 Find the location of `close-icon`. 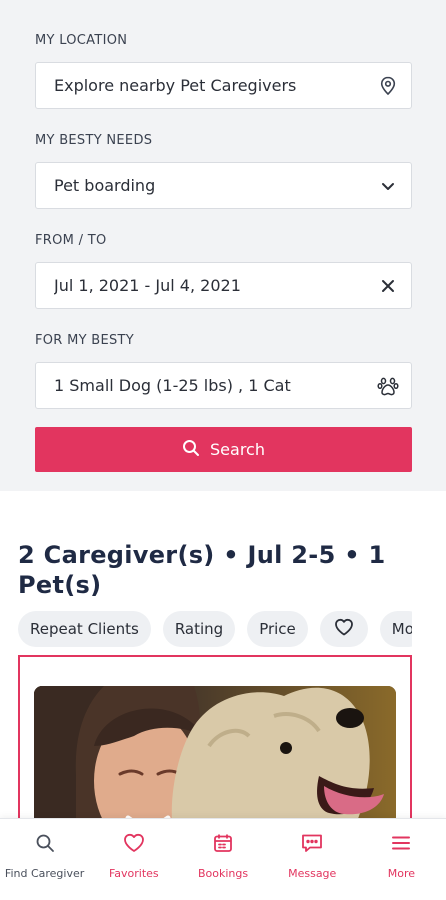

close-icon is located at coordinates (388, 286).